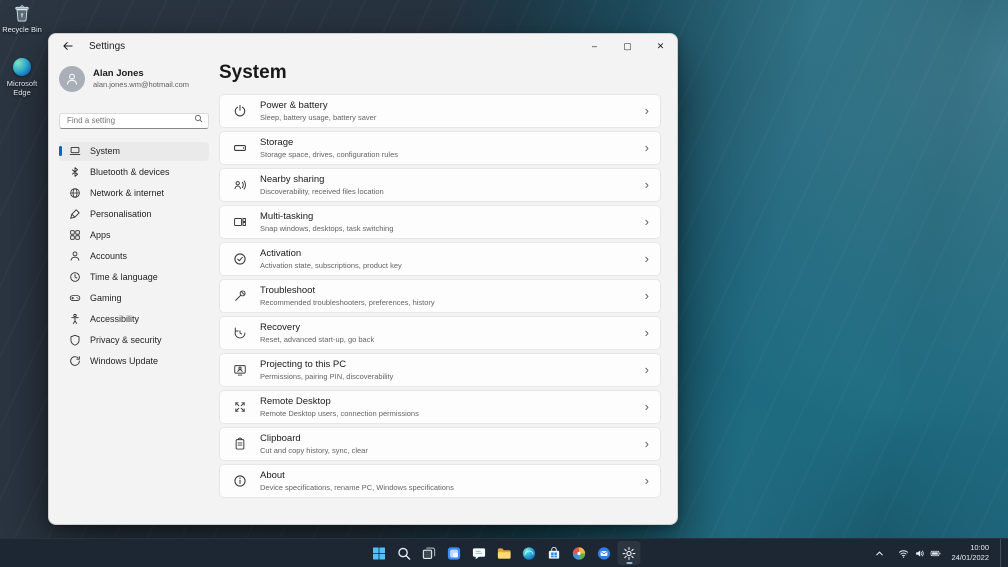 This screenshot has width=1008, height=567. Describe the element at coordinates (660, 46) in the screenshot. I see `close-button: ✕` at that location.